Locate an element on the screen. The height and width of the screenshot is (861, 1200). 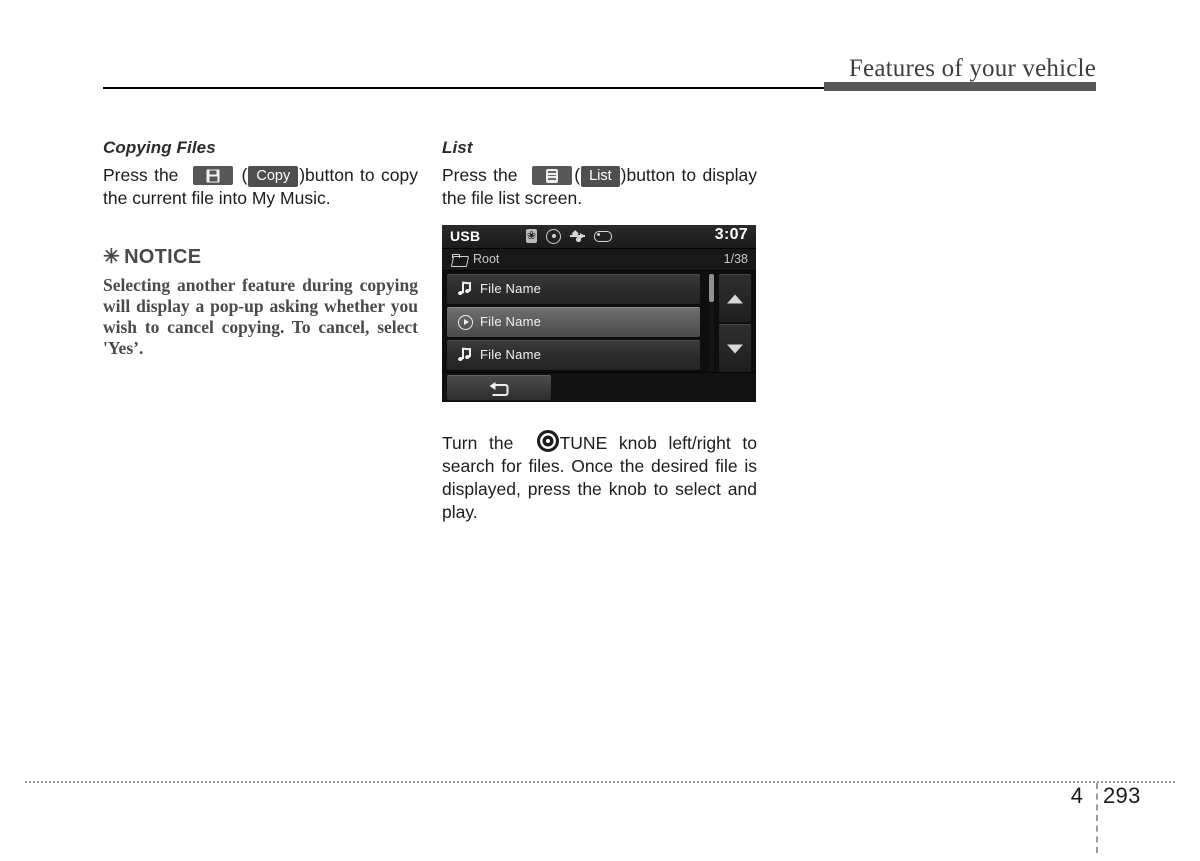
chevron-up-icon is located at coordinates (735, 298).